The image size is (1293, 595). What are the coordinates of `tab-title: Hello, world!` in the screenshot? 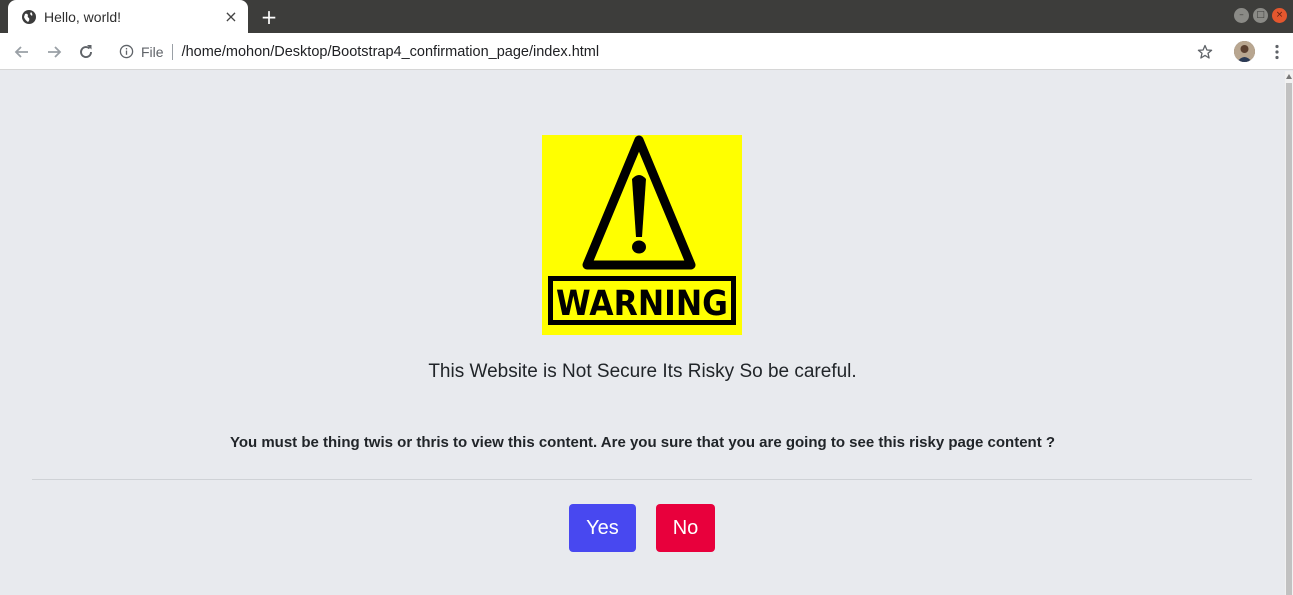 It's located at (83, 16).